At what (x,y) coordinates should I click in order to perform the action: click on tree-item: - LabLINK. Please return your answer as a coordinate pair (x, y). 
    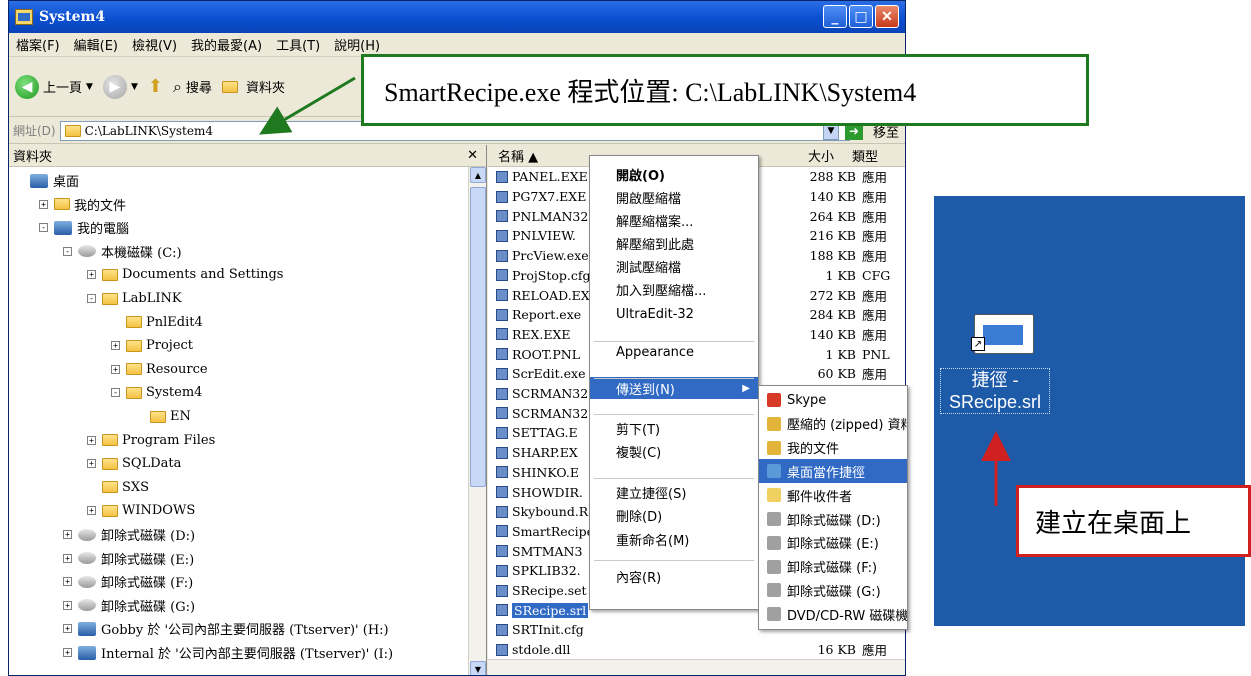
    Looking at the image, I should click on (134, 298).